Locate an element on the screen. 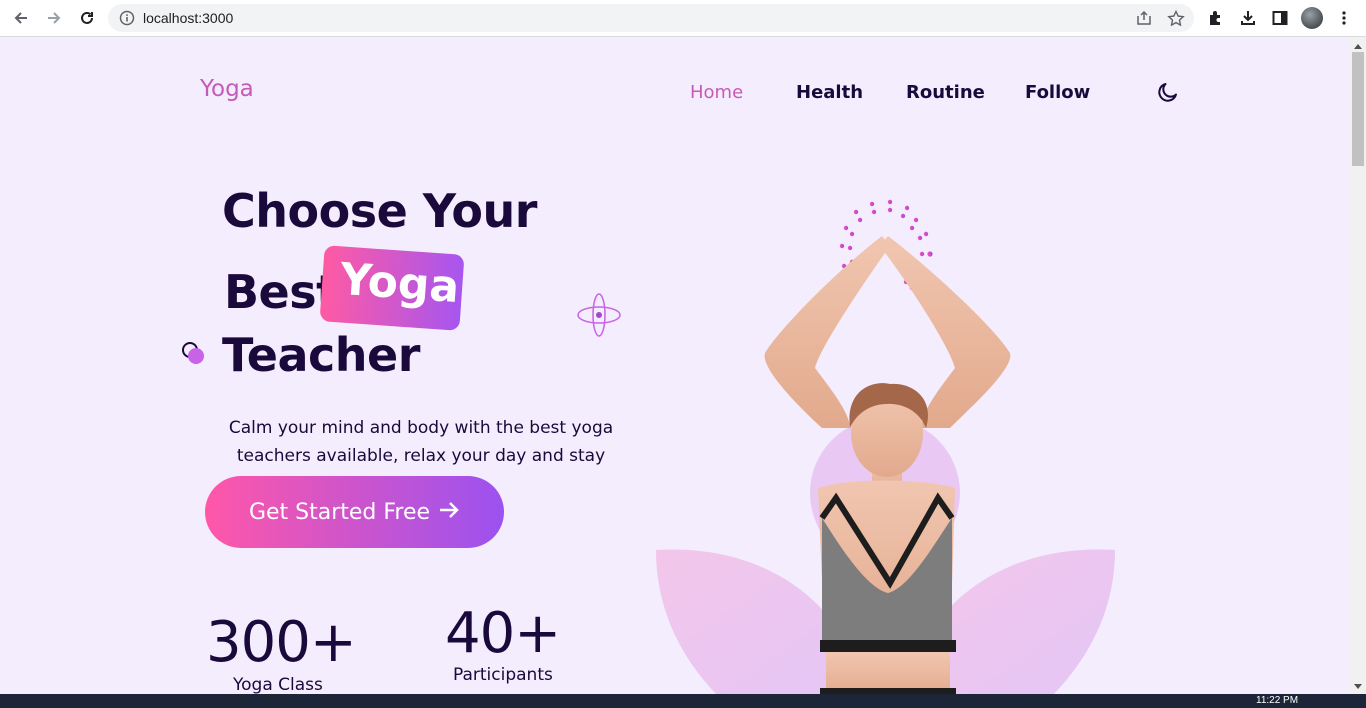 This screenshot has width=1366, height=708. orbit-decoration-icon is located at coordinates (599, 315).